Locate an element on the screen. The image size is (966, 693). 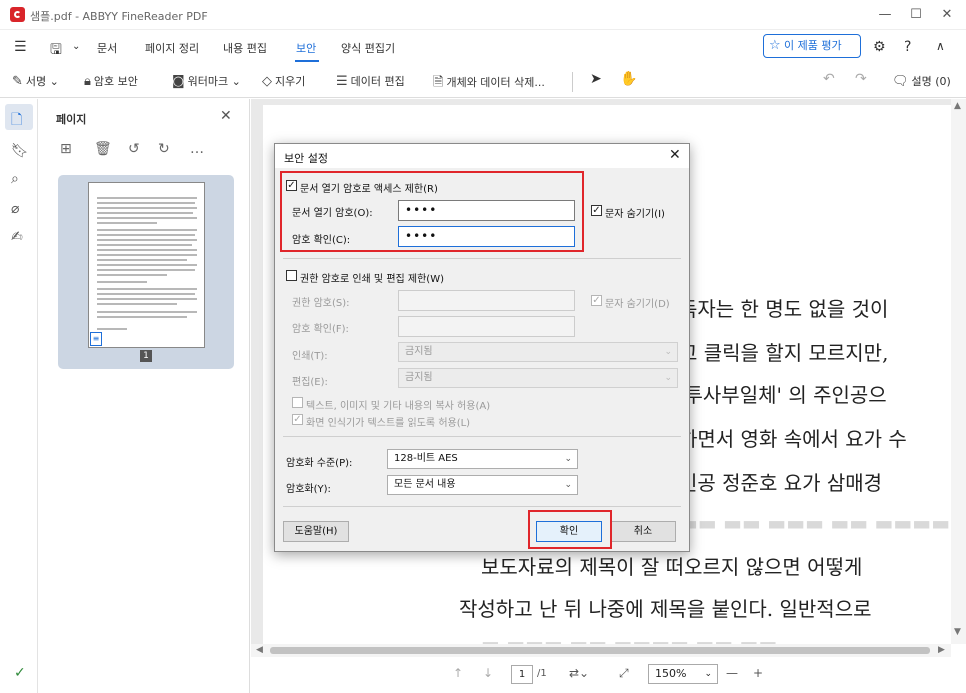
permission-hide-characters-label: 문자 숨기기(D) is located at coordinates (637, 304).